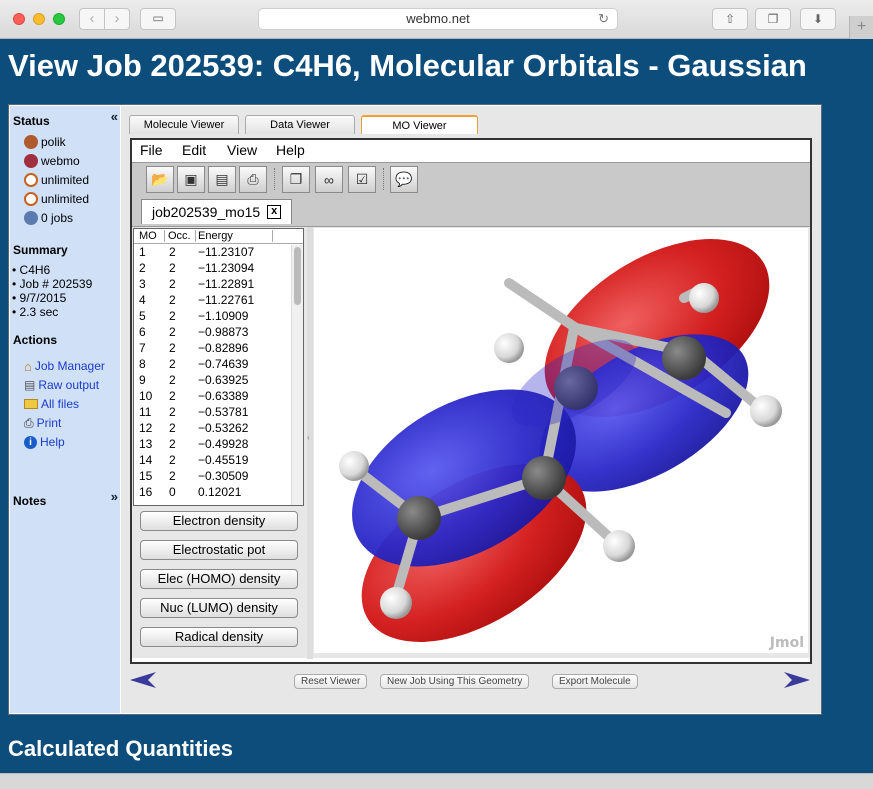  What do you see at coordinates (331, 681) in the screenshot?
I see `reset-viewer-button: Reset Viewer` at bounding box center [331, 681].